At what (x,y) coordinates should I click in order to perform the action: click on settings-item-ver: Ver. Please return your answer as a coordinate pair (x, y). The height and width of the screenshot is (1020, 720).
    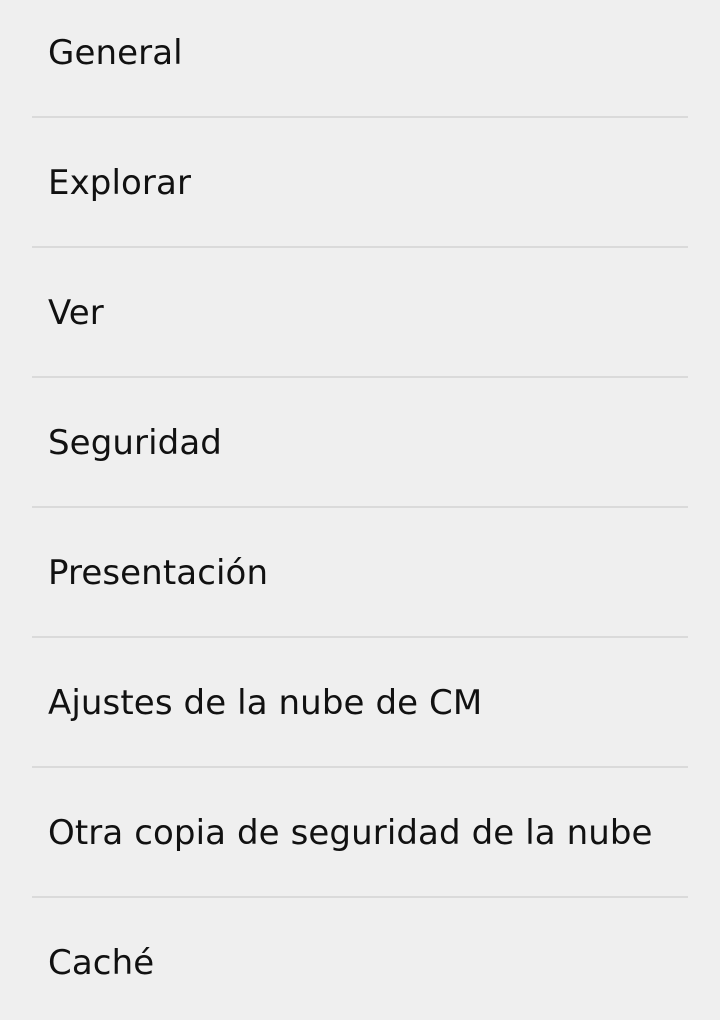
    Looking at the image, I should click on (360, 313).